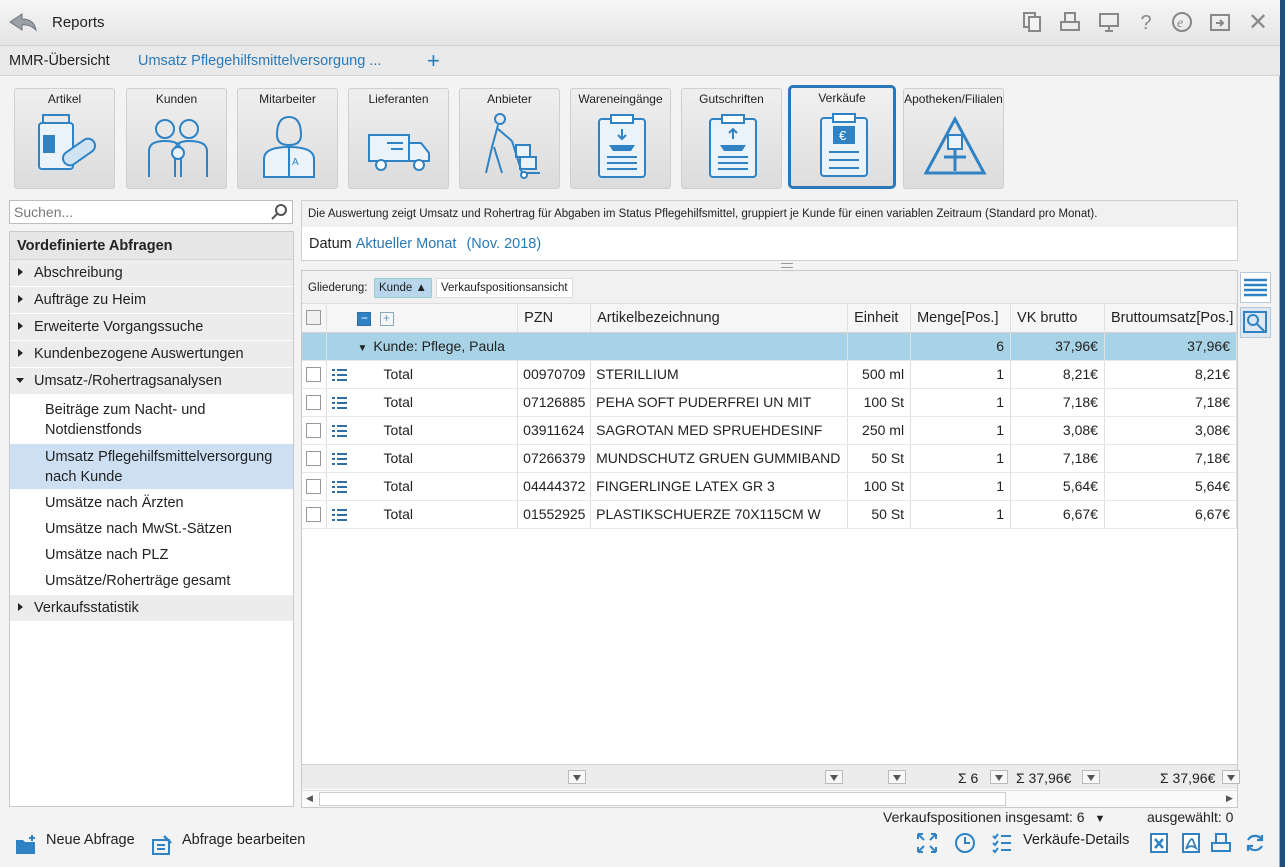 The height and width of the screenshot is (867, 1285). What do you see at coordinates (20, 380) in the screenshot?
I see `collapse-arrow-icon` at bounding box center [20, 380].